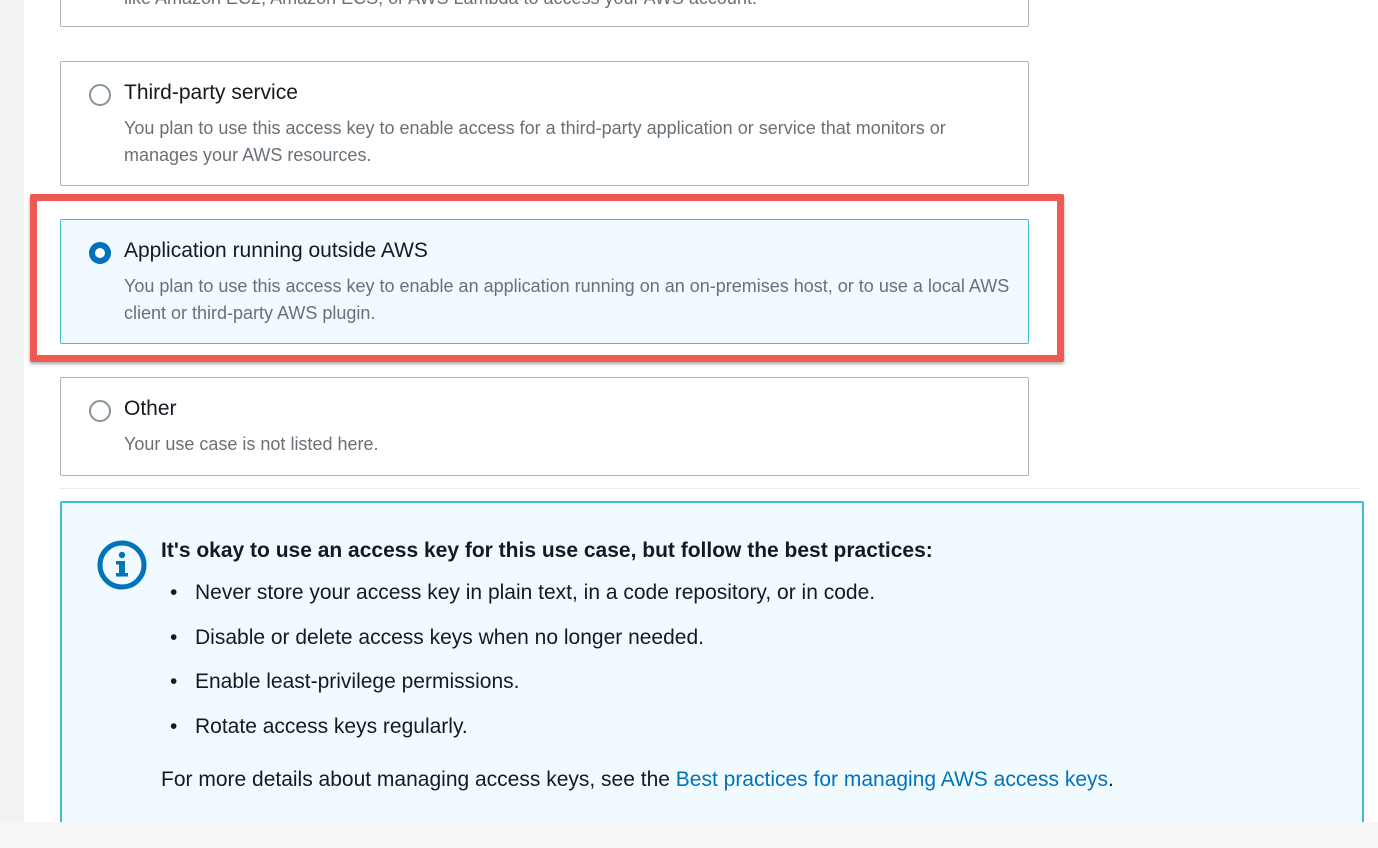 Image resolution: width=1378 pixels, height=848 pixels. Describe the element at coordinates (331, 726) in the screenshot. I see `bullet-text: Rotate access keys regularly.` at that location.